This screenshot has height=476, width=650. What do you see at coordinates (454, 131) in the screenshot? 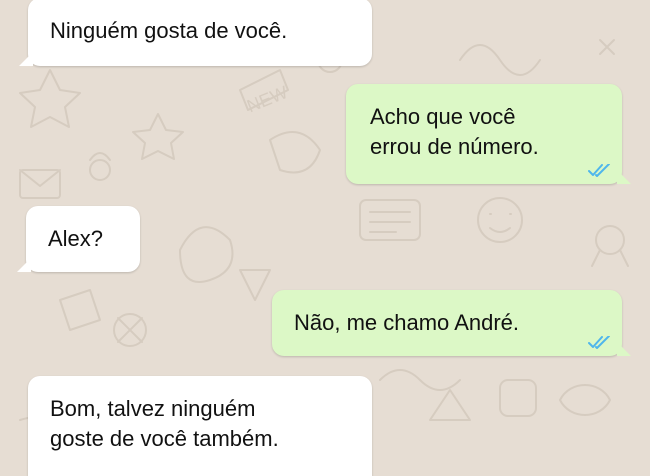
I see `message-text: Acho que você errou de número.` at bounding box center [454, 131].